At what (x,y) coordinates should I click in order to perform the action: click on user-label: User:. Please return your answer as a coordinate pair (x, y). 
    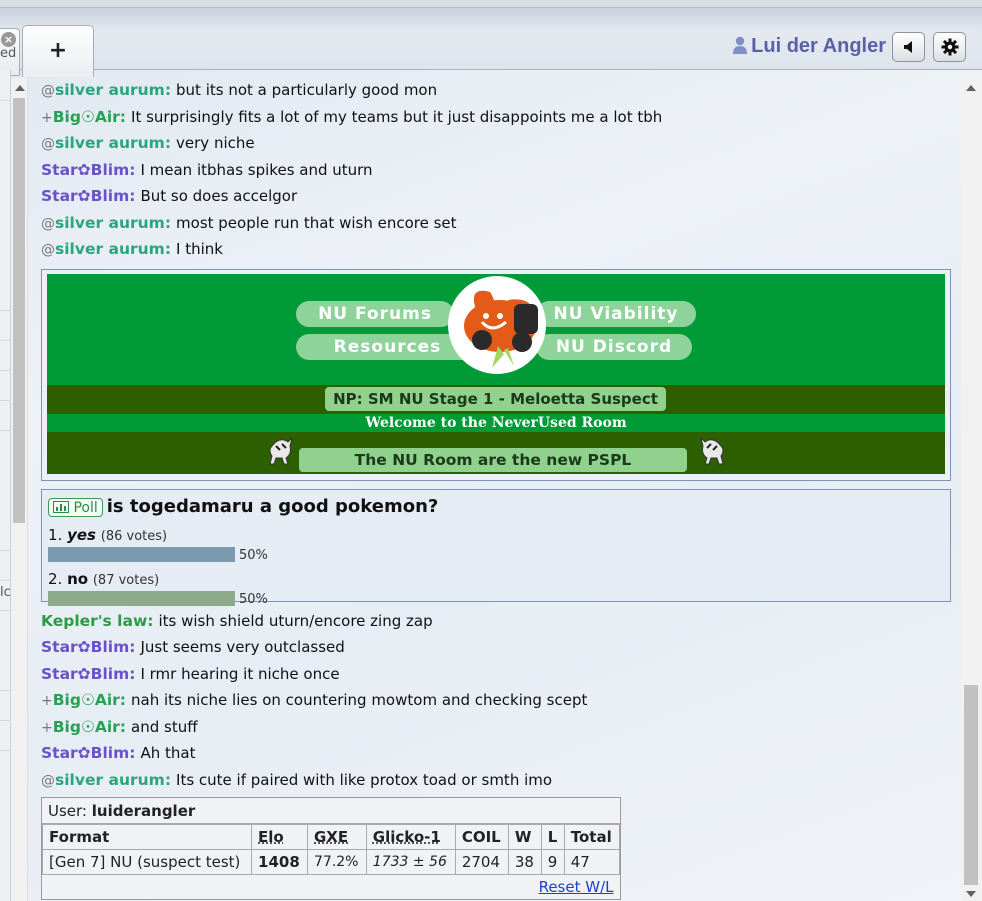
    Looking at the image, I should click on (70, 811).